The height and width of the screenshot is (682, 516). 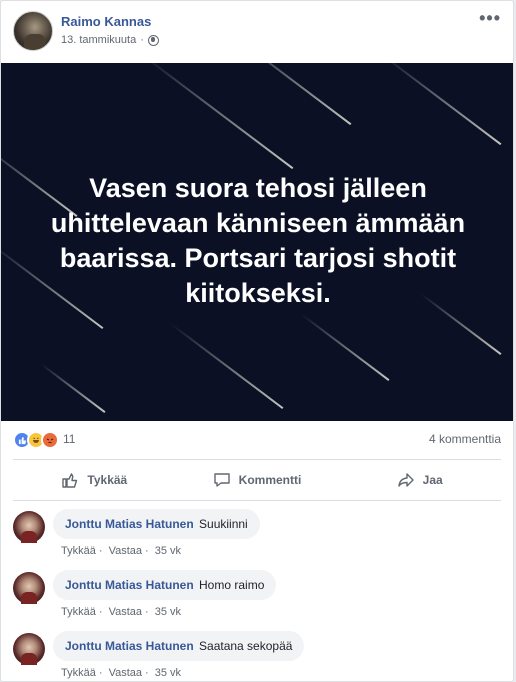 I want to click on comment-button: Kommentti, so click(x=257, y=480).